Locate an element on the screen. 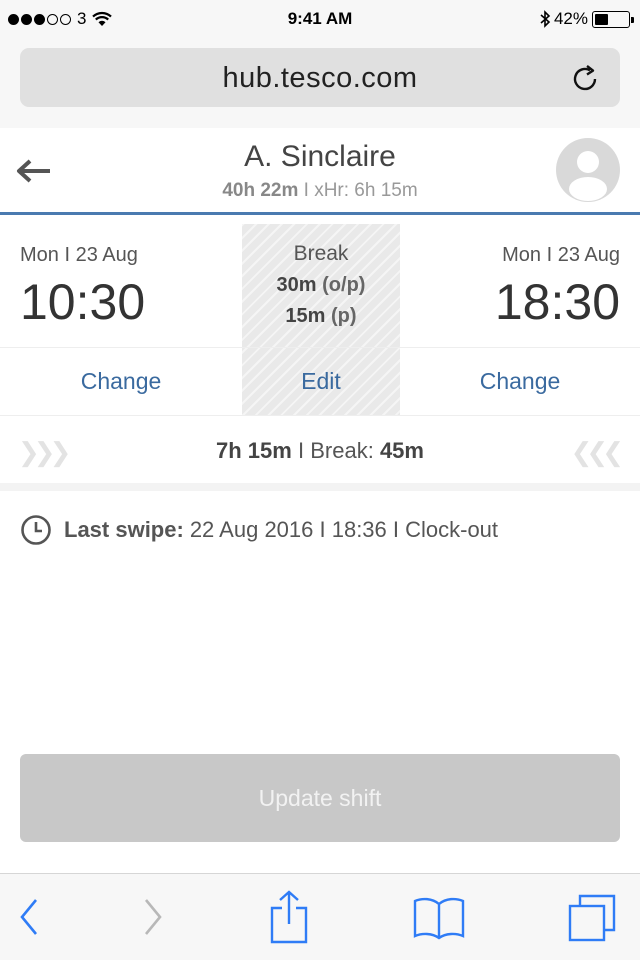 The width and height of the screenshot is (640, 960). summary-break-value: 45m is located at coordinates (401, 450).